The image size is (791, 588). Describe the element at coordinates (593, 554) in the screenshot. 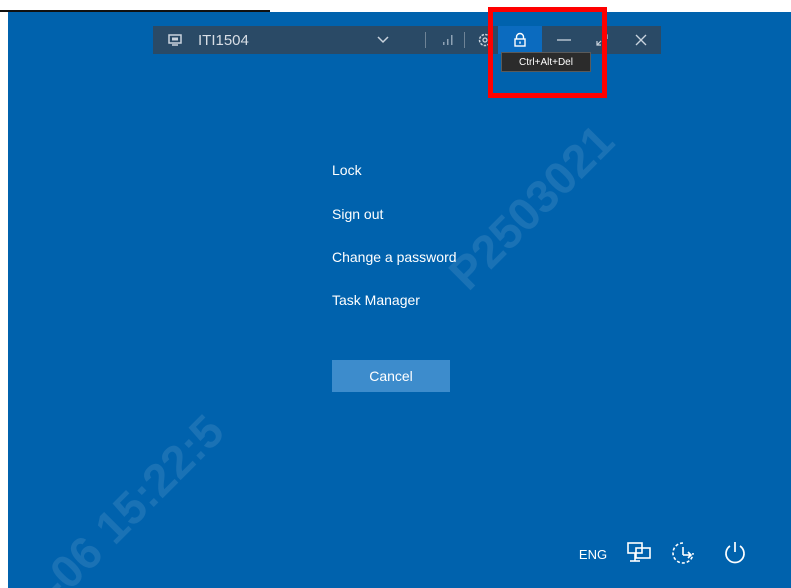

I see `input-language-indicator: ENG` at that location.